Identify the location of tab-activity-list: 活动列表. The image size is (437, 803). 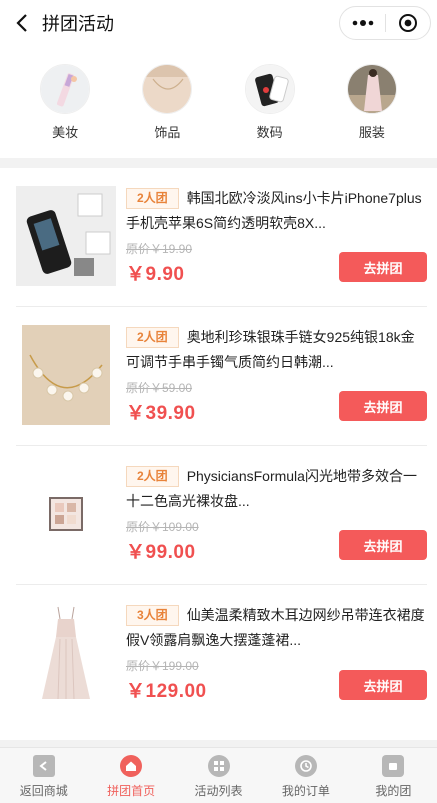
(218, 775).